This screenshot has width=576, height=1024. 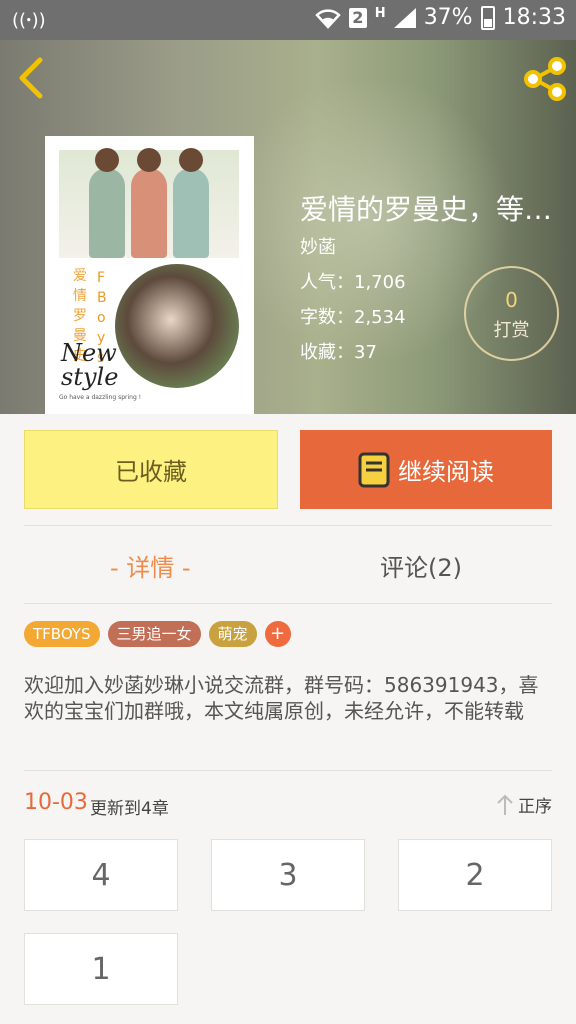 What do you see at coordinates (338, 352) in the screenshot?
I see `favorites-stat: 收藏：37` at bounding box center [338, 352].